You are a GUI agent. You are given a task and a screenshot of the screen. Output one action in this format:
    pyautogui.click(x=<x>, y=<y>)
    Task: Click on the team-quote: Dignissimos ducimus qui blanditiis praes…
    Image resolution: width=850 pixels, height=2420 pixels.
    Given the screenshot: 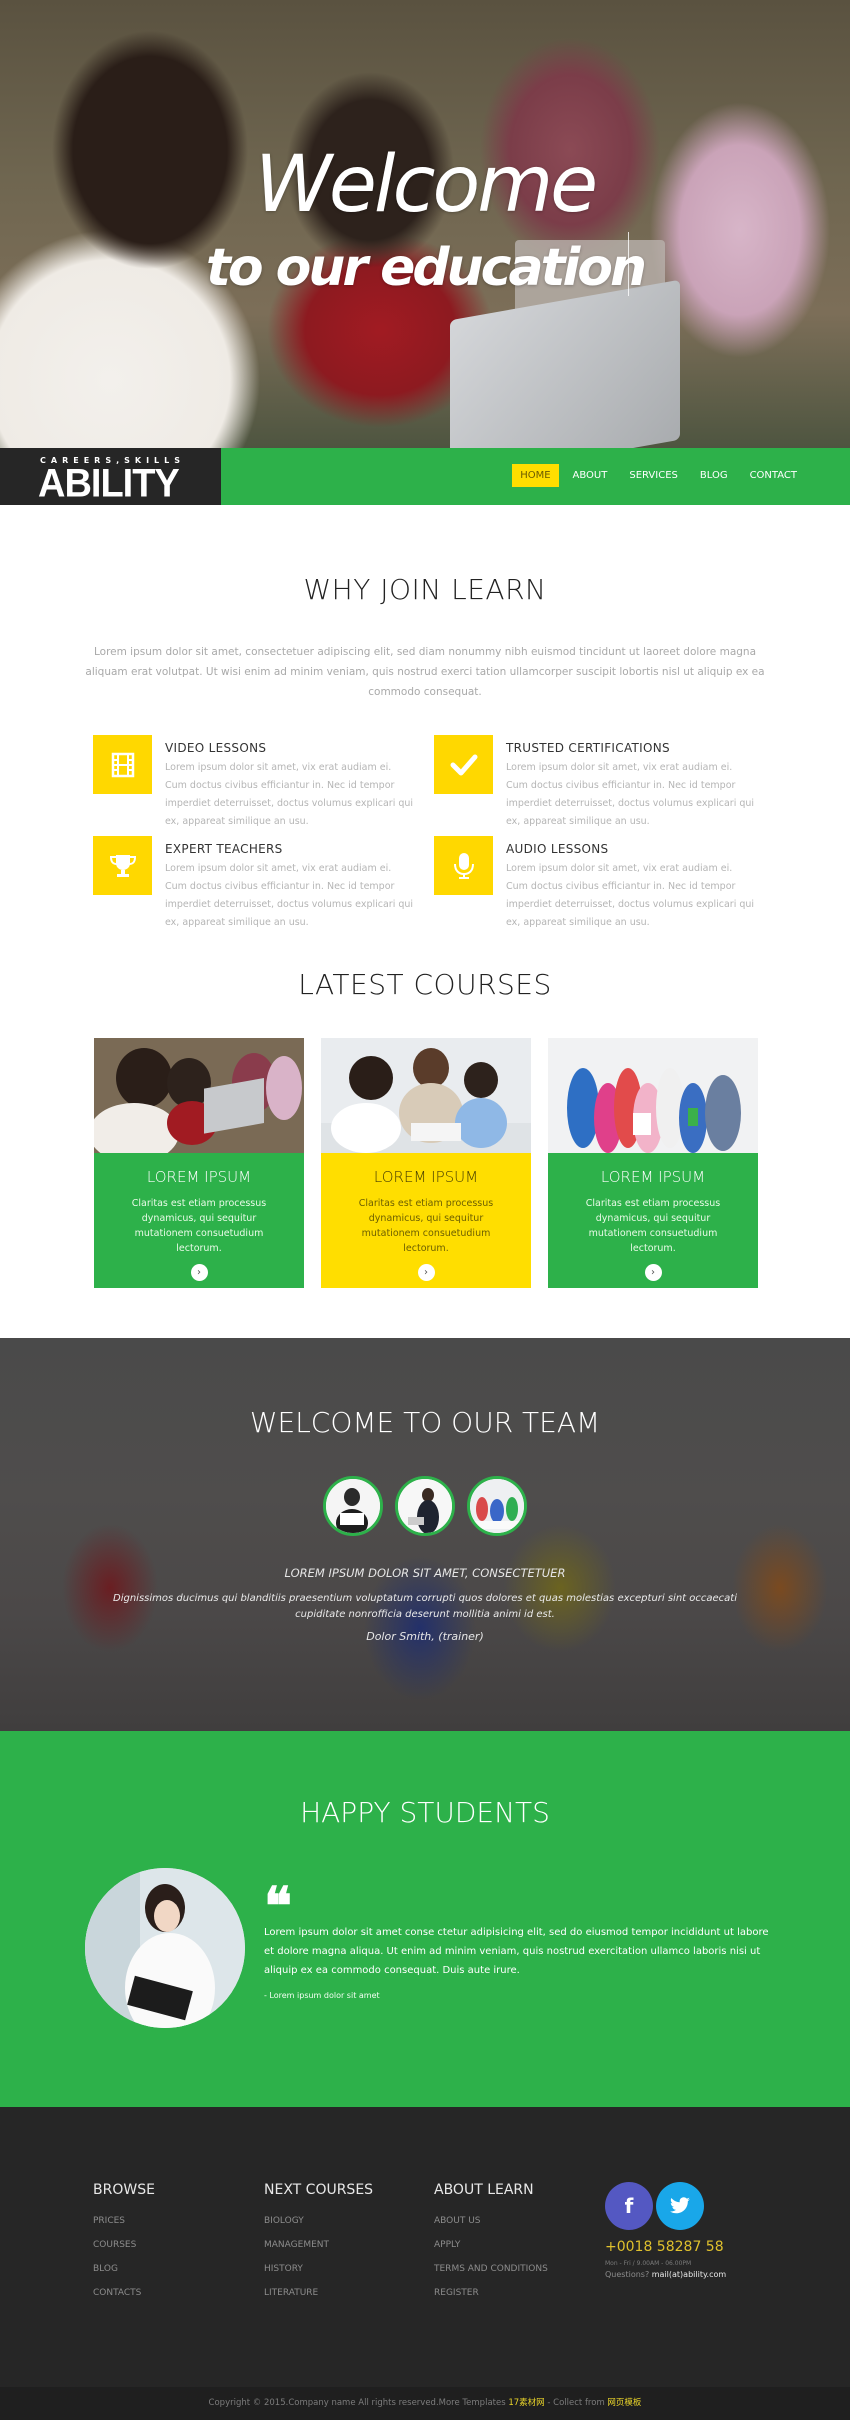 What is the action you would take?
    pyautogui.click(x=425, y=1606)
    